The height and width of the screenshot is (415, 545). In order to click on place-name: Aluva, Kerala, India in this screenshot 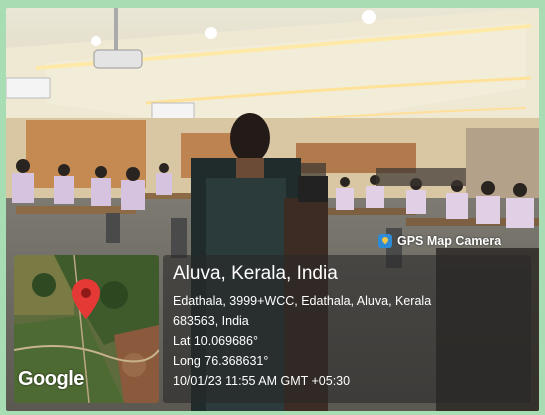, I will do `click(255, 273)`.